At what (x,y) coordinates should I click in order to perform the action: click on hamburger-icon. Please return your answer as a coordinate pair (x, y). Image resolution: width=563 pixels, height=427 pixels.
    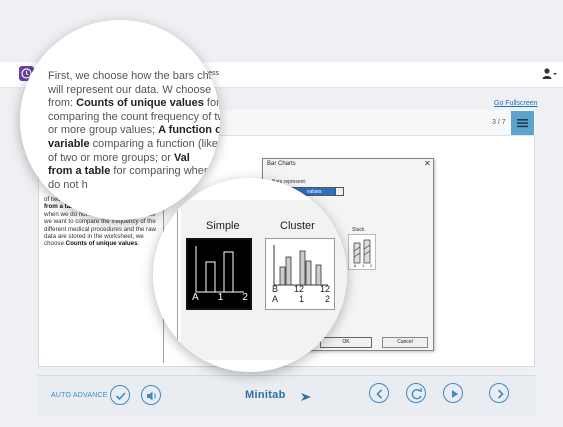
    Looking at the image, I should click on (522, 123).